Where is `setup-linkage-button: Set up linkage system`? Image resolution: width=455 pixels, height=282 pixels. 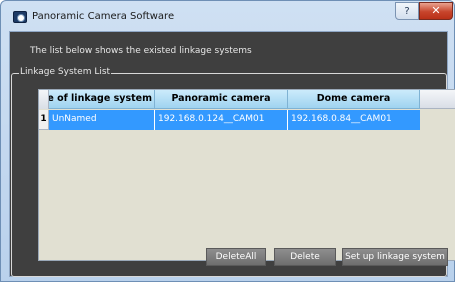
setup-linkage-button: Set up linkage system is located at coordinates (395, 257).